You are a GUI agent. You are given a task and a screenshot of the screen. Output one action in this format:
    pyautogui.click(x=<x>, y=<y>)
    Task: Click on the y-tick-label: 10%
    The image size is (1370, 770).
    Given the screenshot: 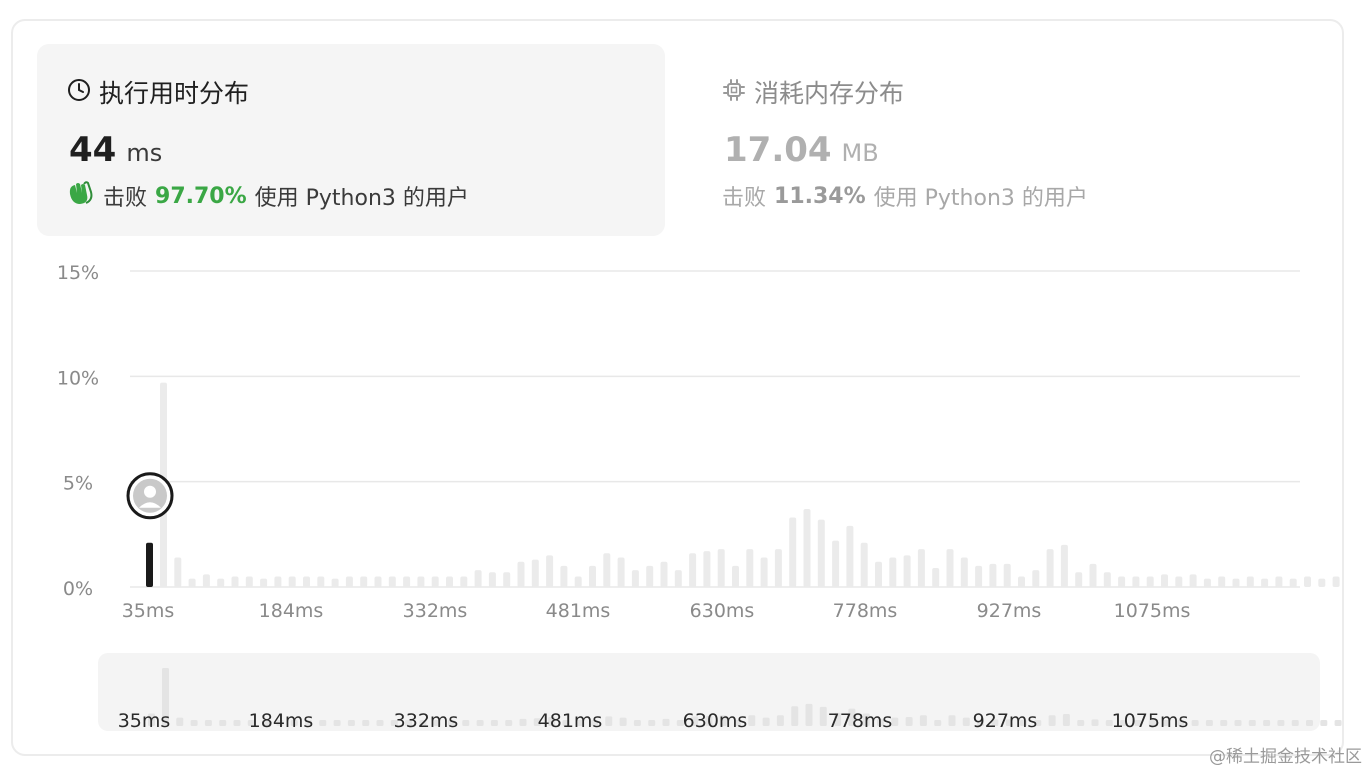 What is the action you would take?
    pyautogui.click(x=78, y=378)
    